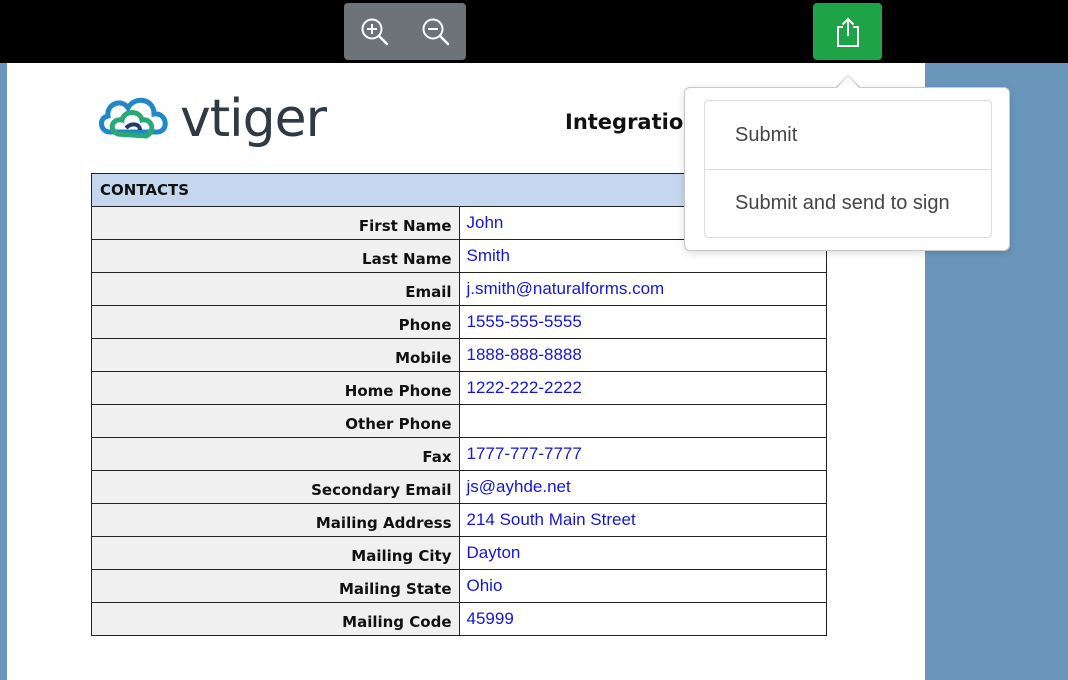 This screenshot has height=680, width=1068. I want to click on submit-popover: Submit Submit and send to sign, so click(847, 169).